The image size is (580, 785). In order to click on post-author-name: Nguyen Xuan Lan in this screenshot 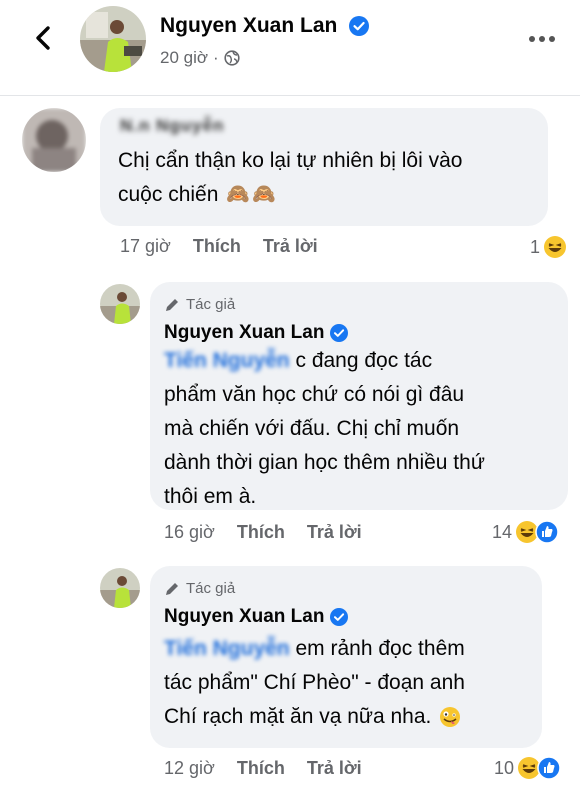, I will do `click(265, 26)`.